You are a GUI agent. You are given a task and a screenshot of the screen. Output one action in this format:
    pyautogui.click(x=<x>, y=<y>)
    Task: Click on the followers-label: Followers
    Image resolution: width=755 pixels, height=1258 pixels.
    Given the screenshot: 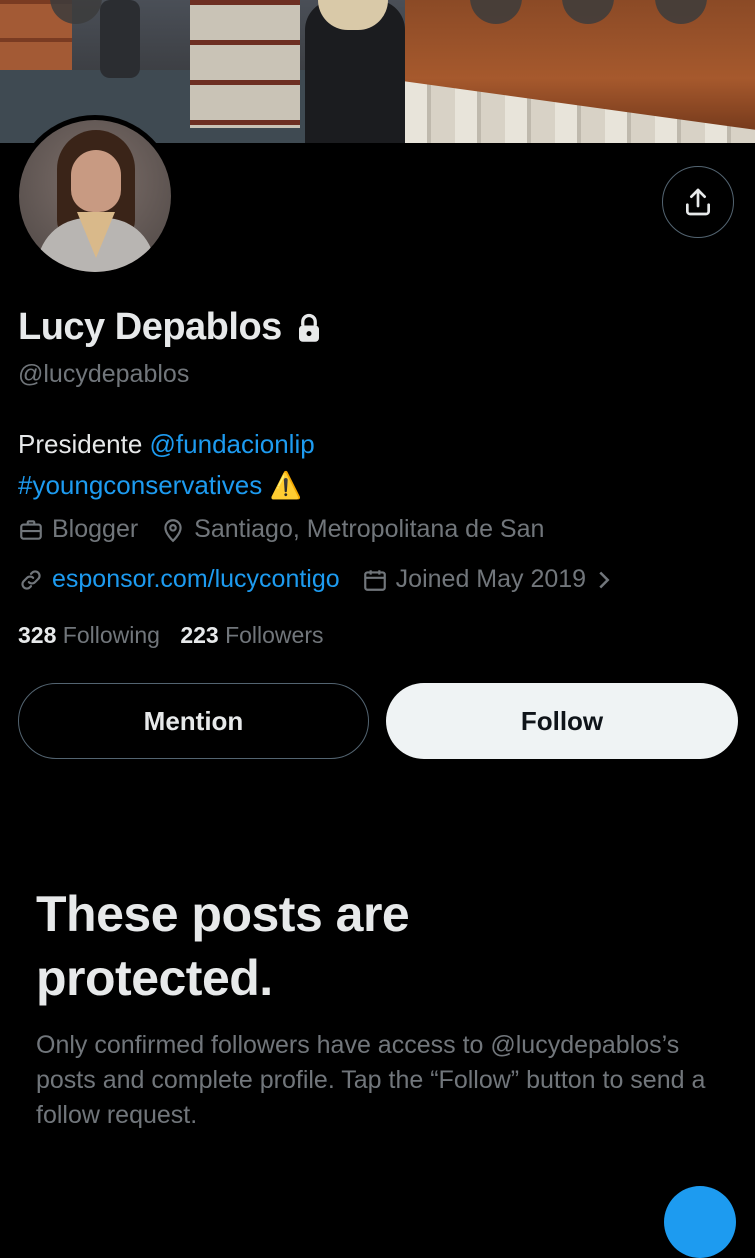 What is the action you would take?
    pyautogui.click(x=271, y=635)
    